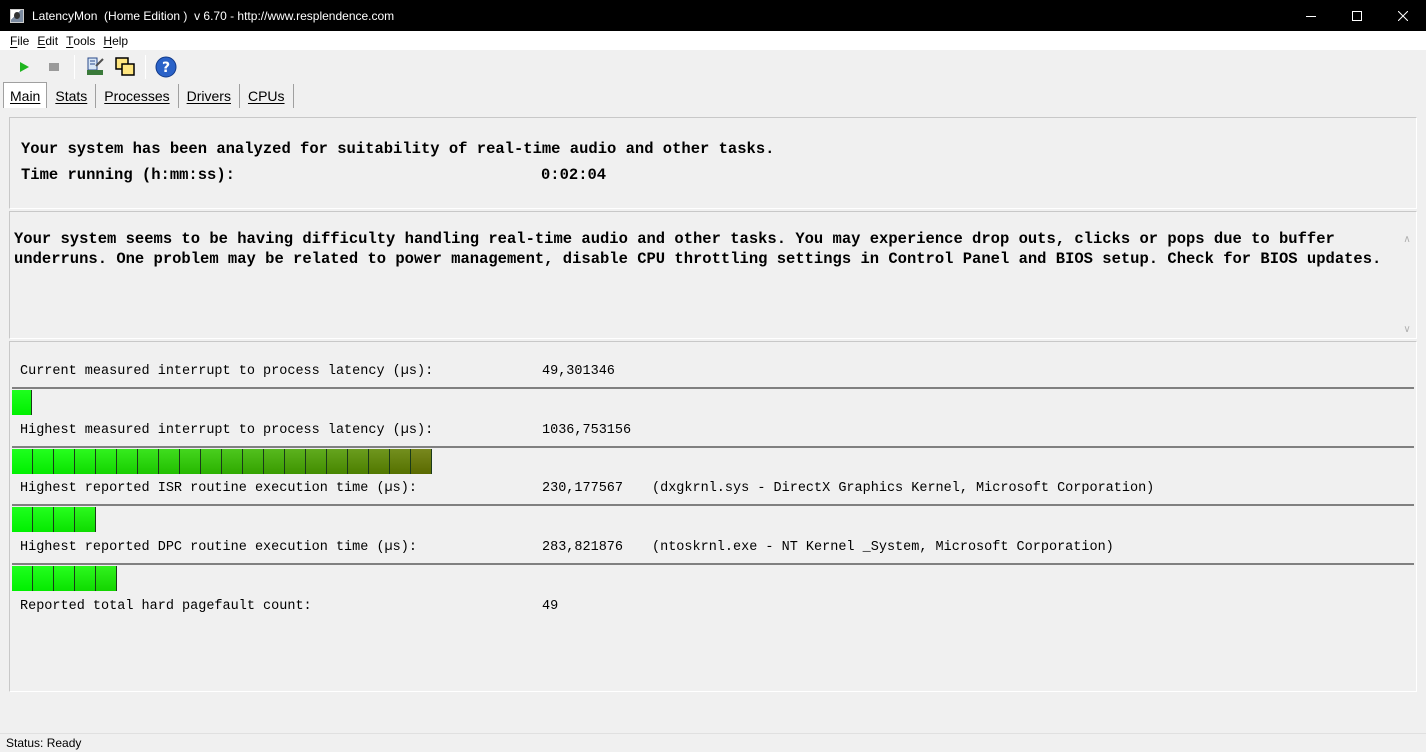  I want to click on time-running-value: 0:02:04, so click(574, 175).